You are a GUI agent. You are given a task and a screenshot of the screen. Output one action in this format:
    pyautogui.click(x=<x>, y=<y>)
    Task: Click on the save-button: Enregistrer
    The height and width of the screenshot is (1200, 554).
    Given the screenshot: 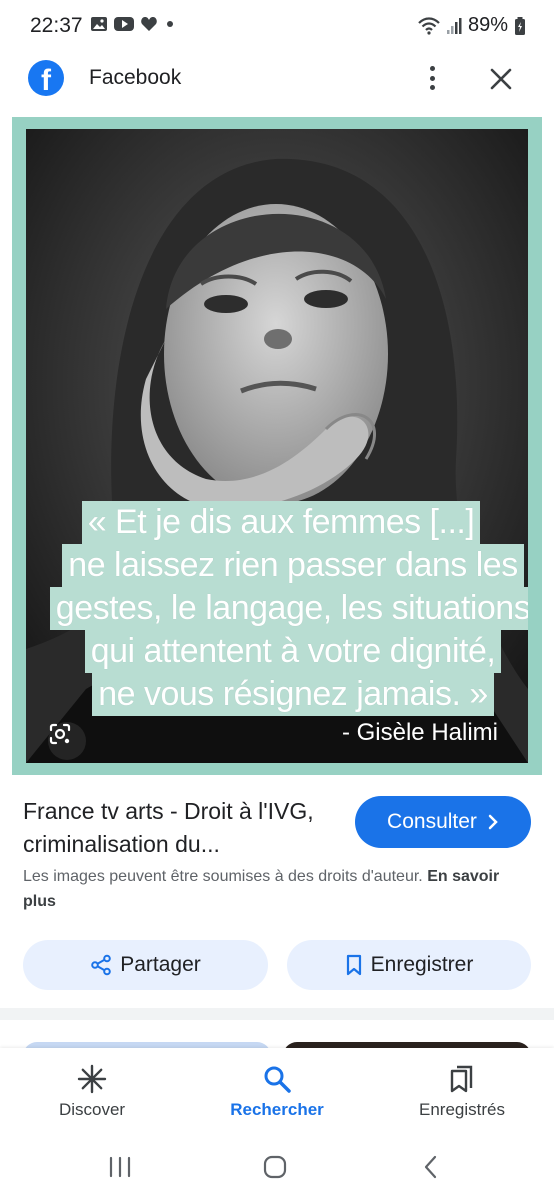 What is the action you would take?
    pyautogui.click(x=409, y=965)
    